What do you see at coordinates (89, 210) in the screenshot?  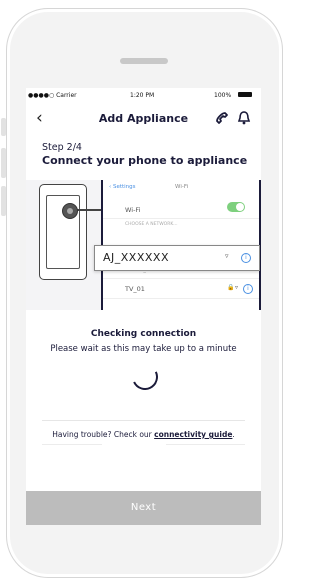 I see `connector-line` at bounding box center [89, 210].